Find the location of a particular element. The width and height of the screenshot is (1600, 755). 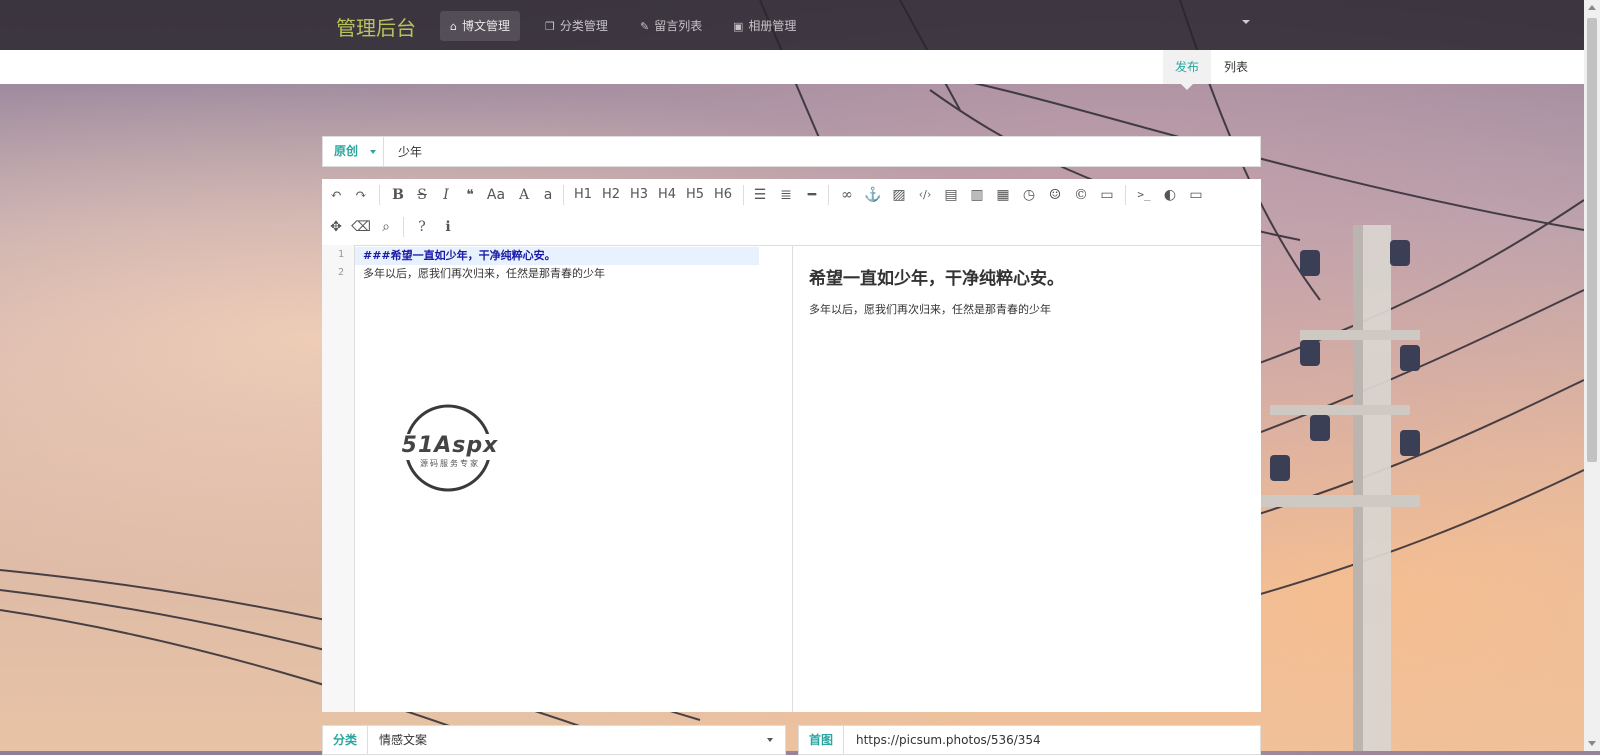

watermark-logo: 51Aspx 源码服务专家 is located at coordinates (450, 448).